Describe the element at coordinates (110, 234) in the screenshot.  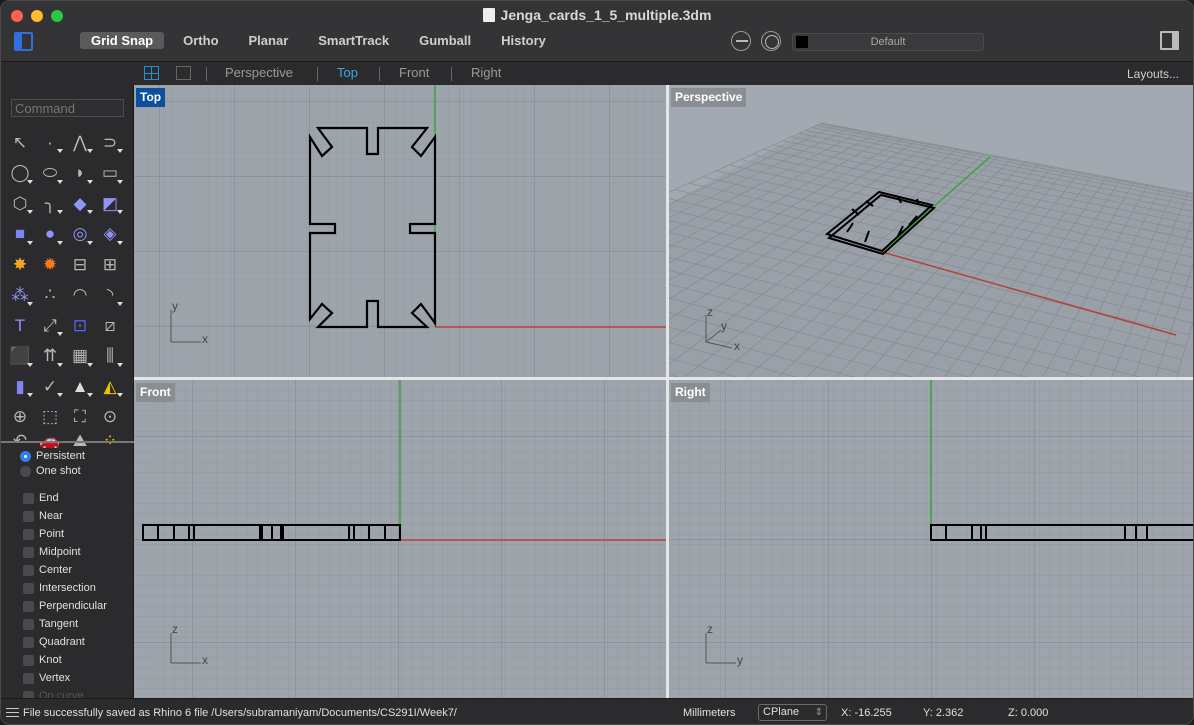
I see `tool-mesh-button: ◈` at that location.